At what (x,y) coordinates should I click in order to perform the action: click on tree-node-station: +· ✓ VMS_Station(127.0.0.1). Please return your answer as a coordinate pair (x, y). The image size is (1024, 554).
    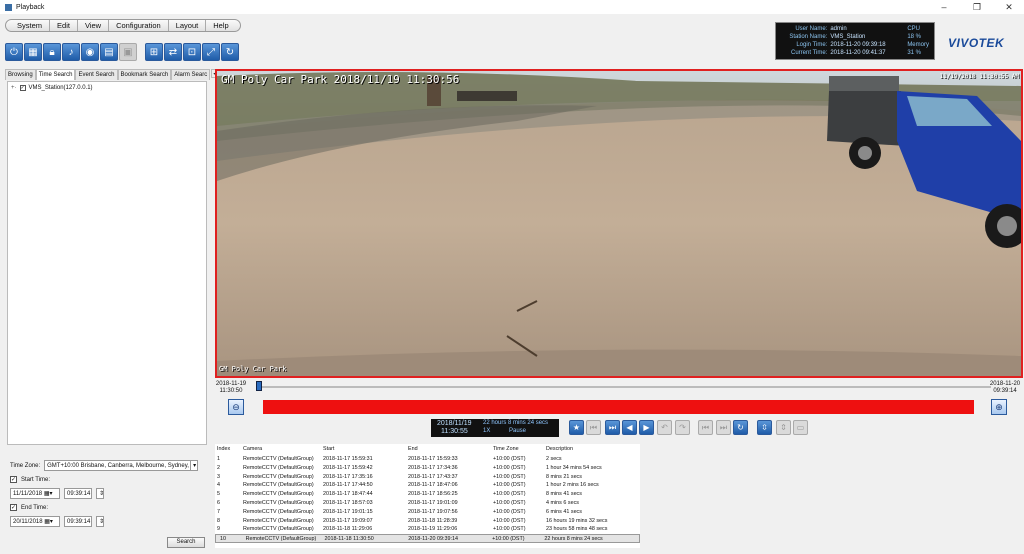
    Looking at the image, I should click on (107, 88).